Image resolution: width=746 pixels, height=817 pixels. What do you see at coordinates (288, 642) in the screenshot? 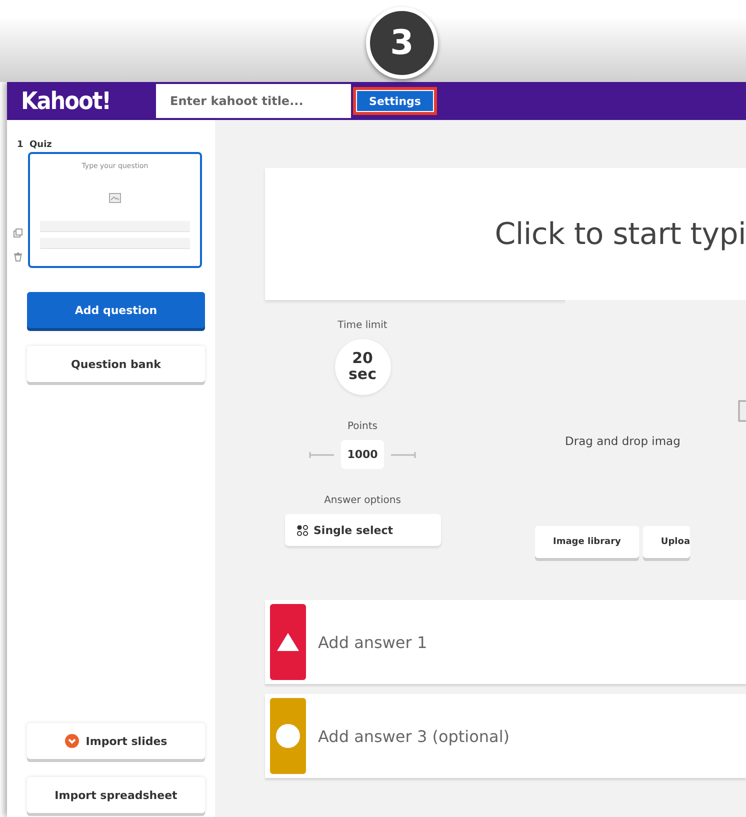
I see `triangle-icon` at bounding box center [288, 642].